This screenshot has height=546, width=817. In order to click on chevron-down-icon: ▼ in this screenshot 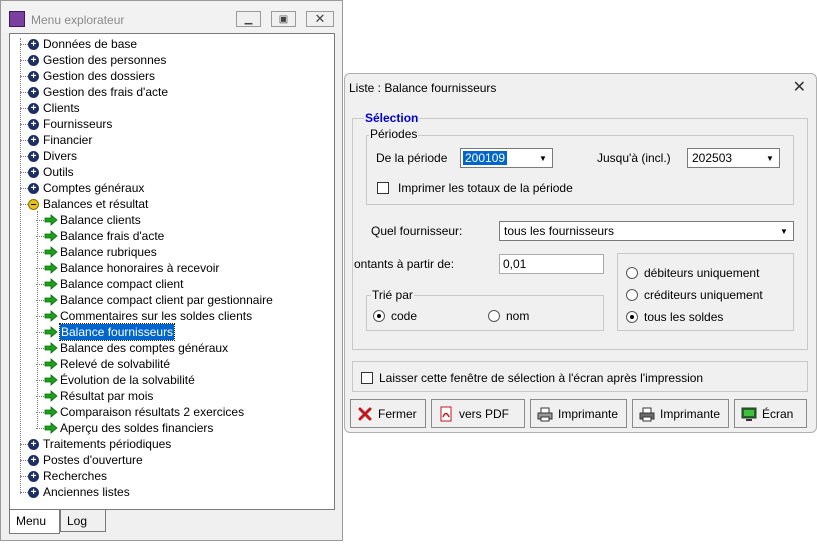, I will do `click(770, 158)`.